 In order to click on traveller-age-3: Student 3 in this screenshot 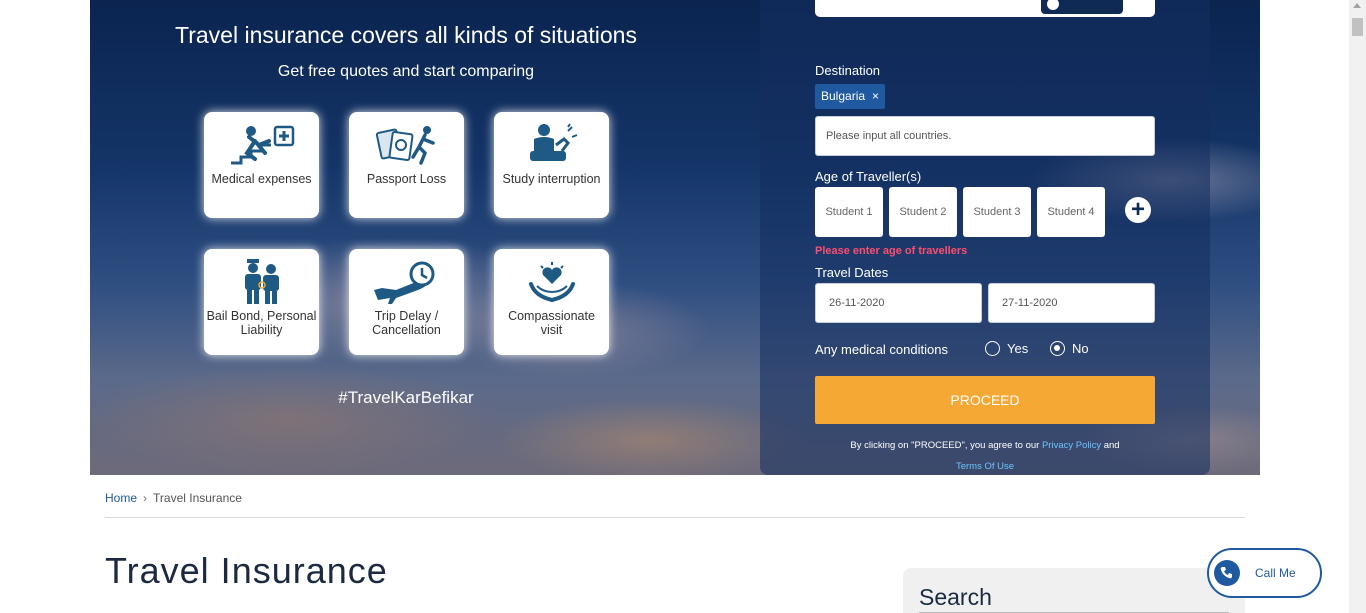, I will do `click(997, 212)`.